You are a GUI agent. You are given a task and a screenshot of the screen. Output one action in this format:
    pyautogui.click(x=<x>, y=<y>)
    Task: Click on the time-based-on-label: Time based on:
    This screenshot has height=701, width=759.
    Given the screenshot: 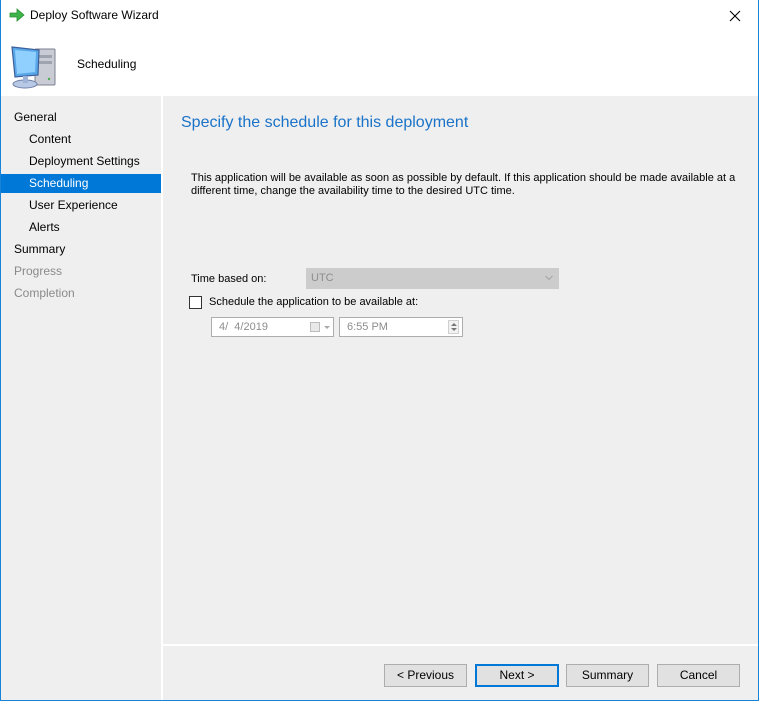 What is the action you would take?
    pyautogui.click(x=229, y=279)
    